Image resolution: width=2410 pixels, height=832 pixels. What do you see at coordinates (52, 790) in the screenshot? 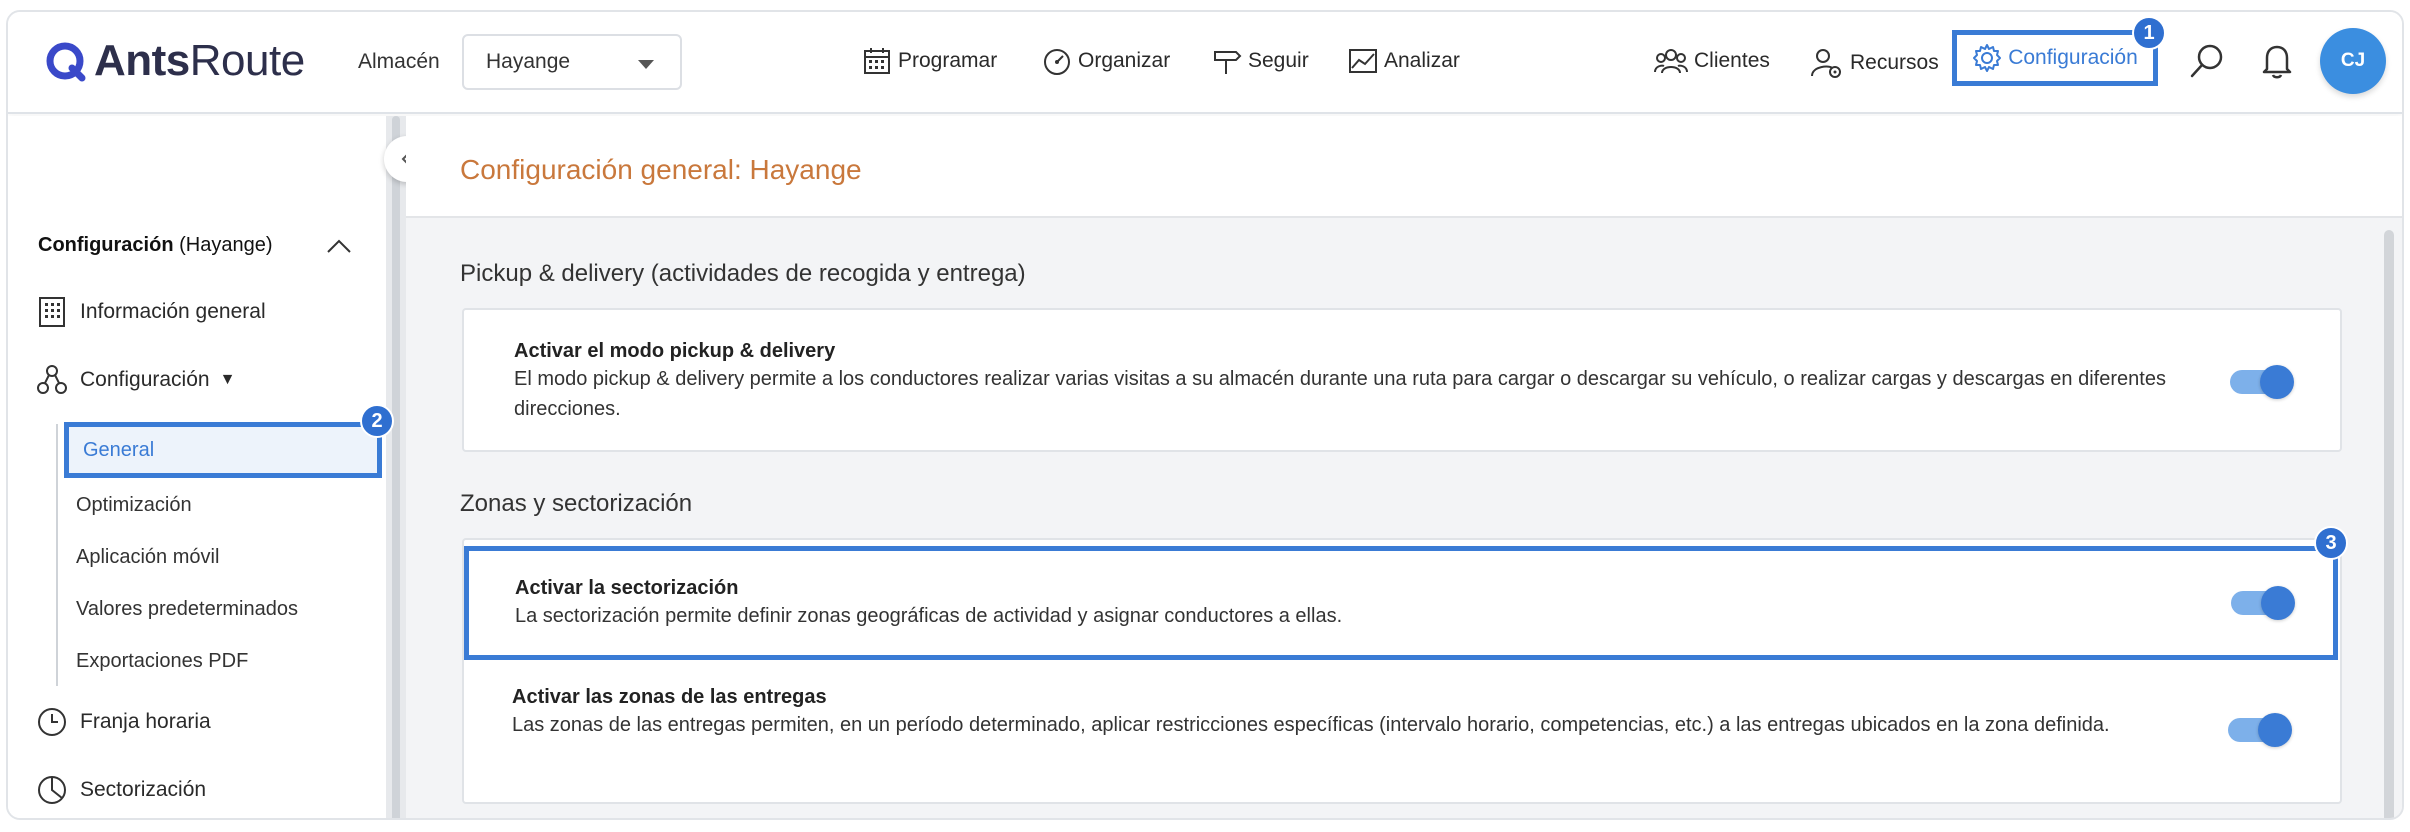
I see `pie-icon` at bounding box center [52, 790].